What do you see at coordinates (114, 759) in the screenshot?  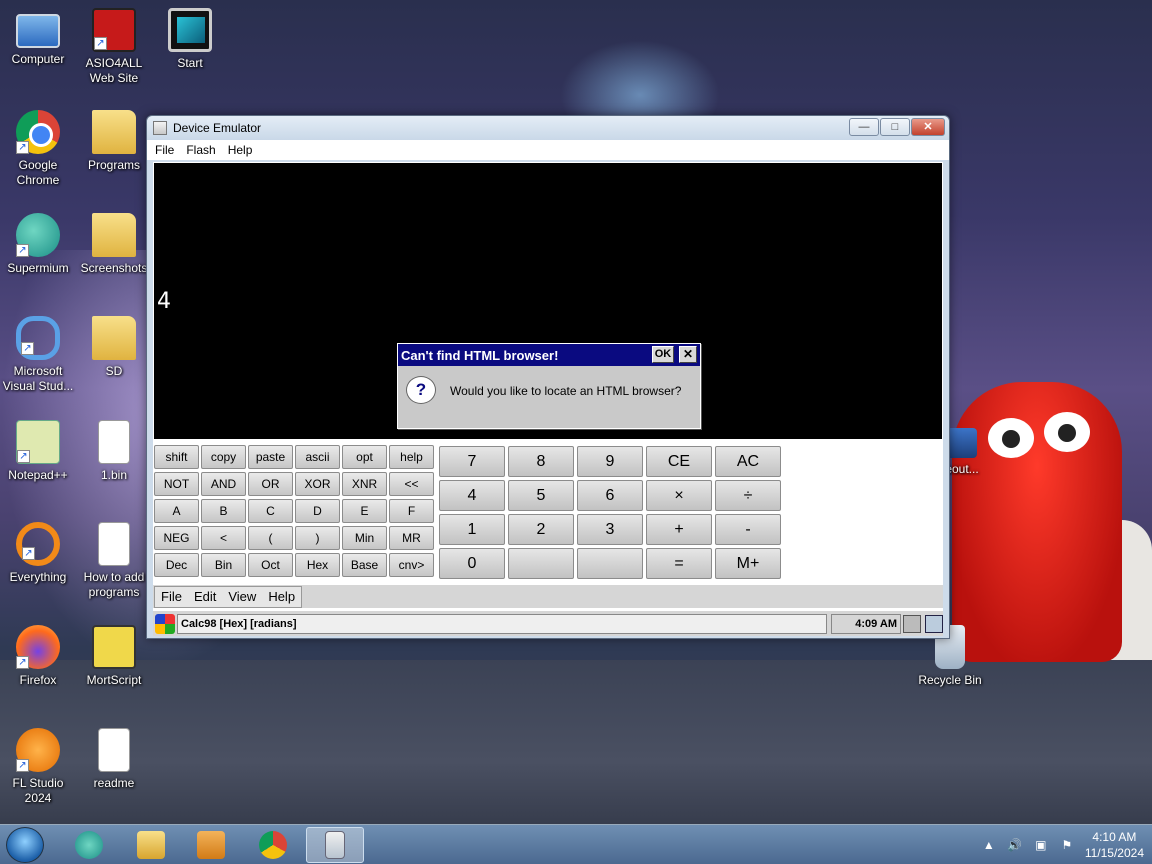 I see `desktop-icon-readme: readme` at bounding box center [114, 759].